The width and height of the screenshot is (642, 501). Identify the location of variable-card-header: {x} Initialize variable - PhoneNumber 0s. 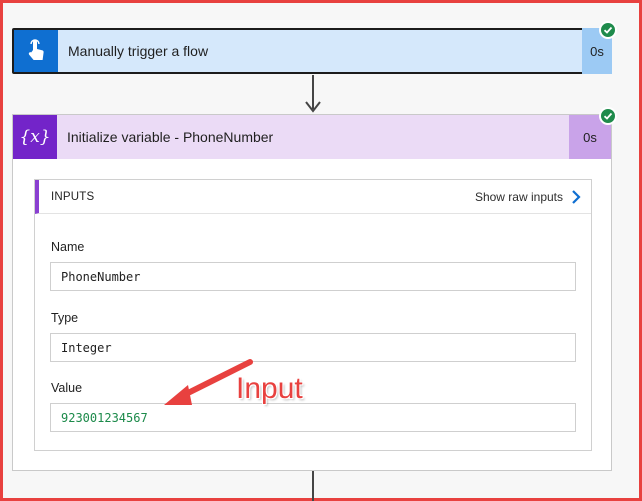
(312, 137).